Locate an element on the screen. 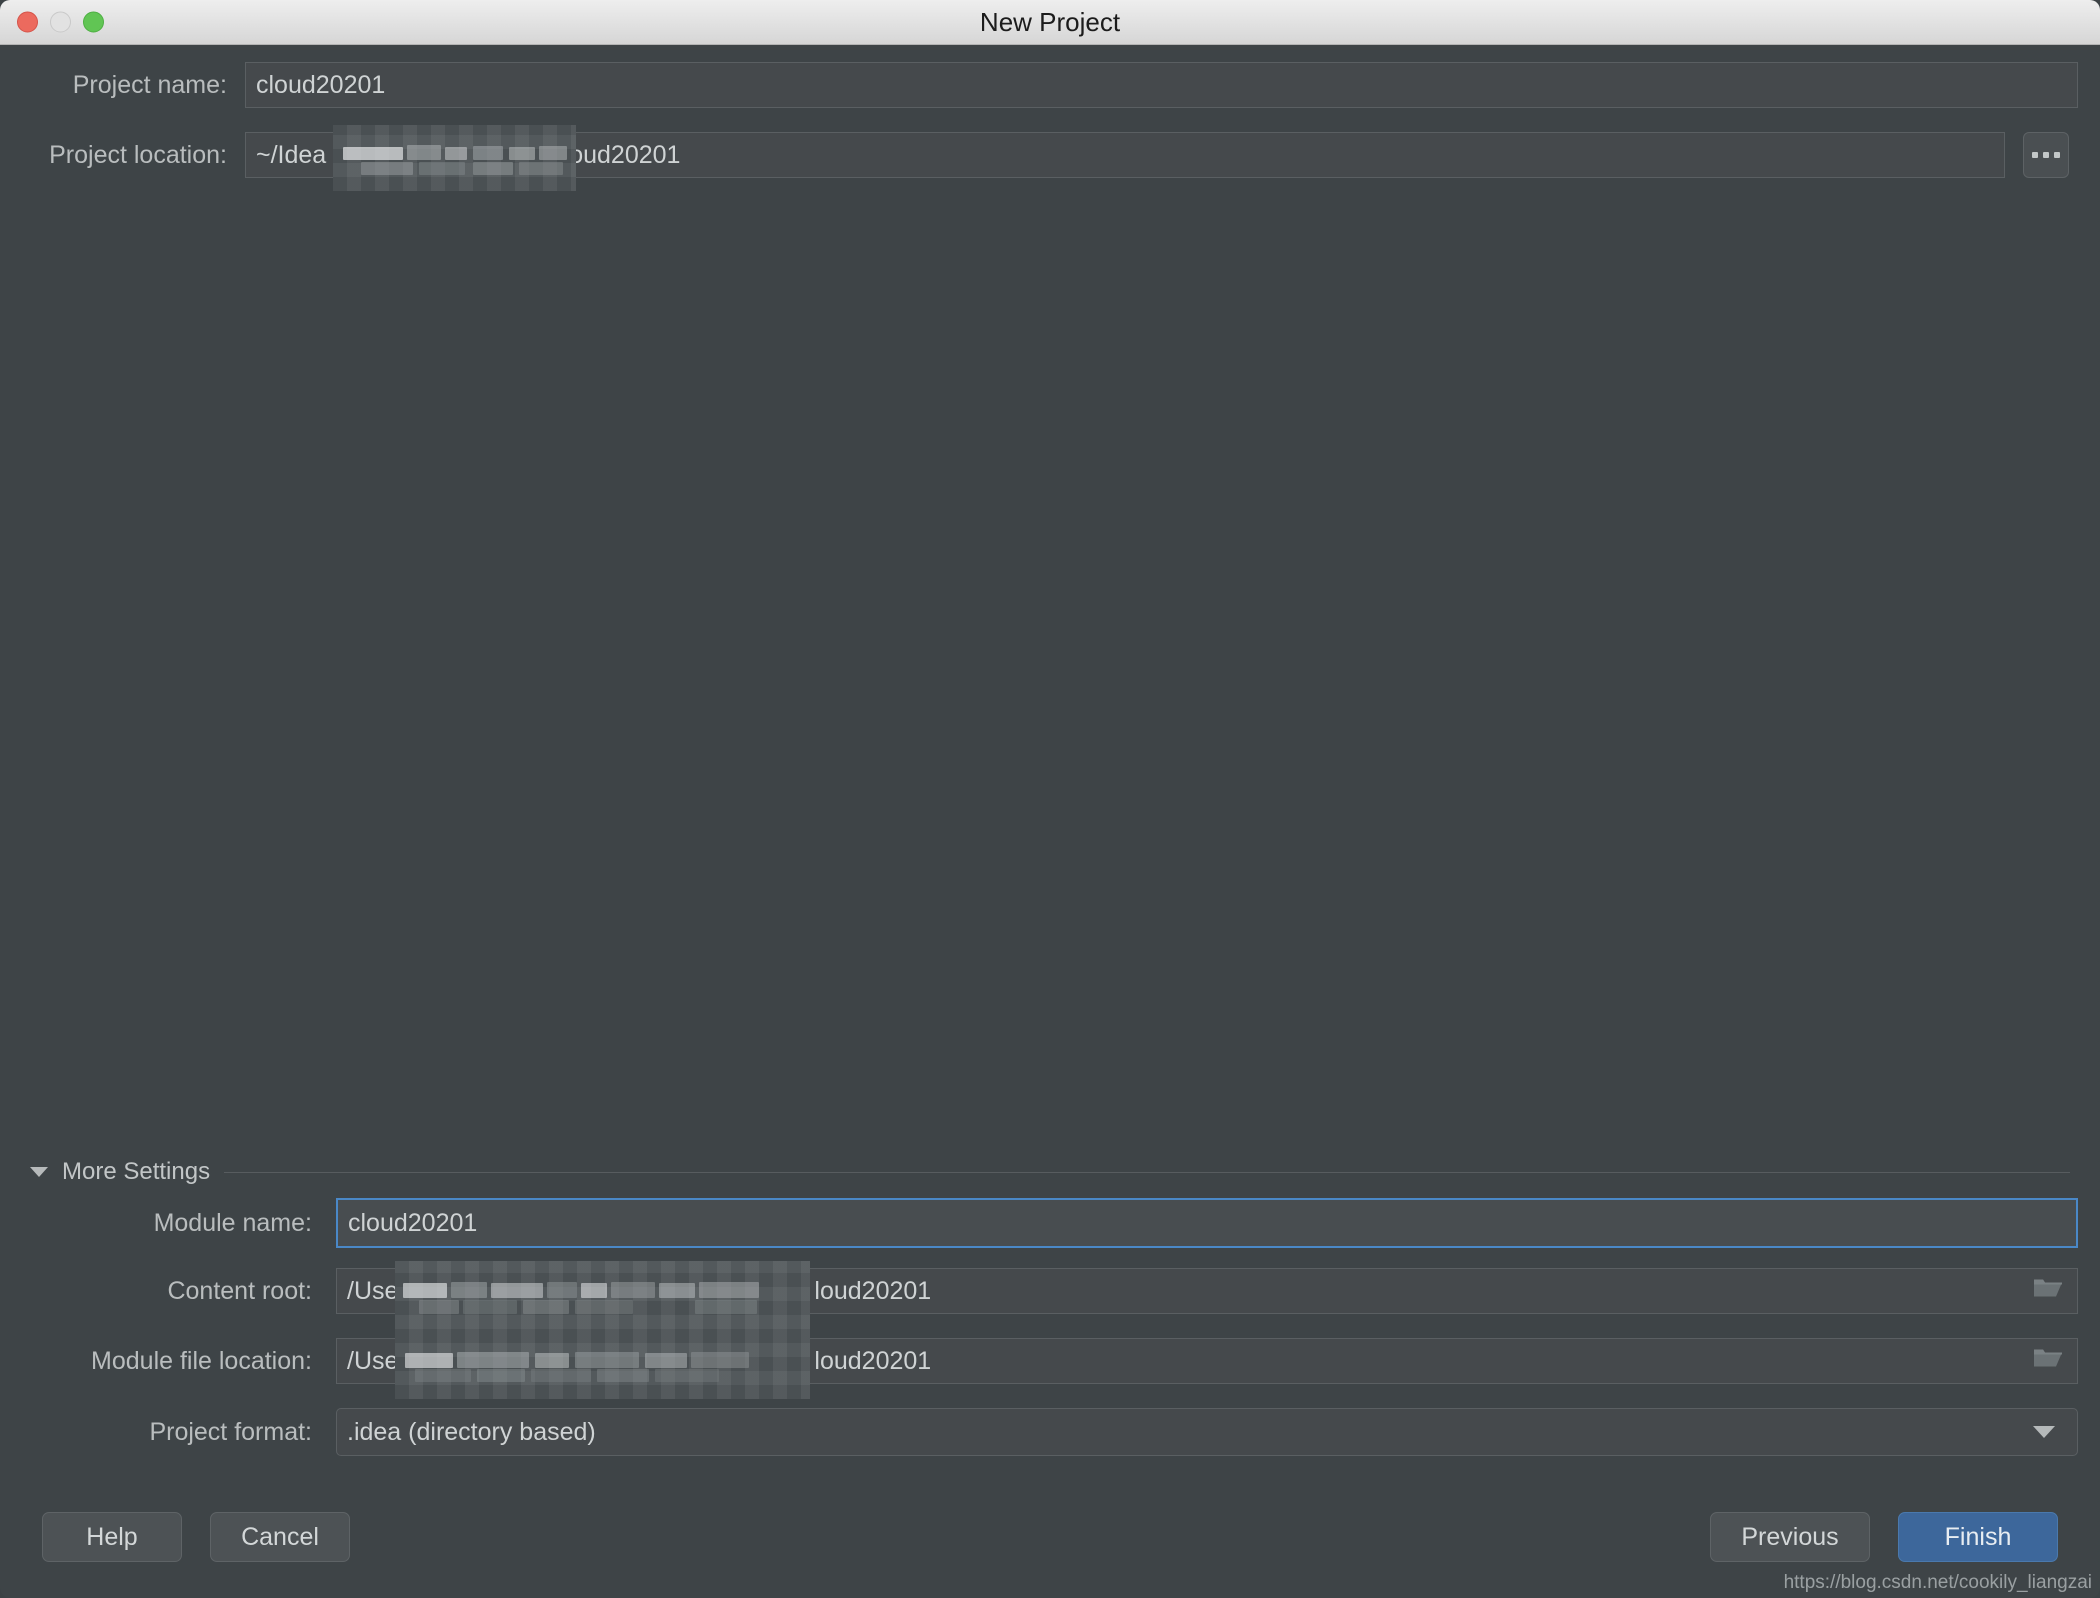  module-file-location-browse-icon is located at coordinates (2048, 1361).